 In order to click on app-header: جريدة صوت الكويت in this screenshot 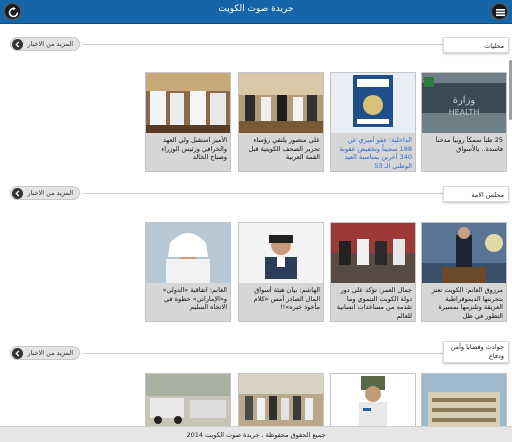, I will do `click(256, 12)`.